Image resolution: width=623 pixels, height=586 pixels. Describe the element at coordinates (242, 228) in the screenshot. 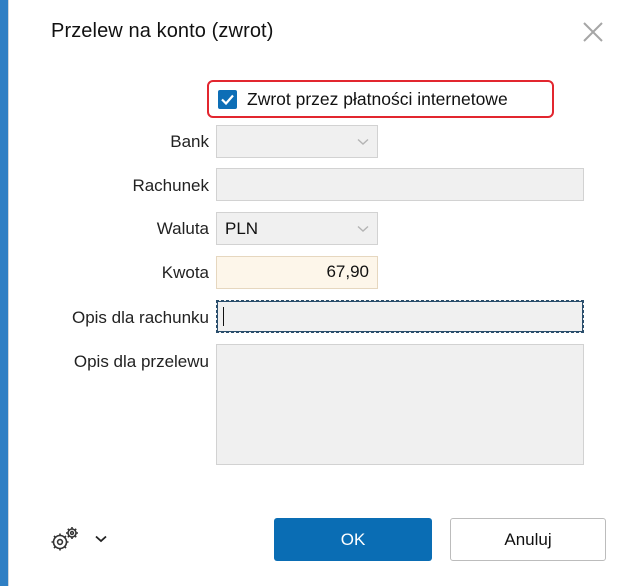

I see `currency-value: PLN` at that location.